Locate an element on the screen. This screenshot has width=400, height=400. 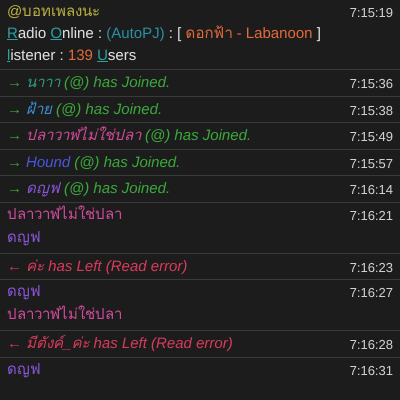
message-time: 7:15:19 is located at coordinates (371, 13).